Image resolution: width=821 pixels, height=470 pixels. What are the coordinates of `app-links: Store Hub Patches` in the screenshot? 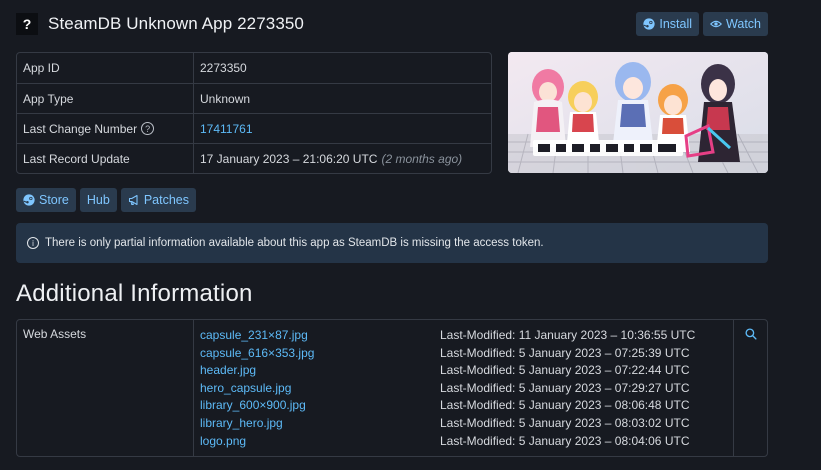 It's located at (106, 200).